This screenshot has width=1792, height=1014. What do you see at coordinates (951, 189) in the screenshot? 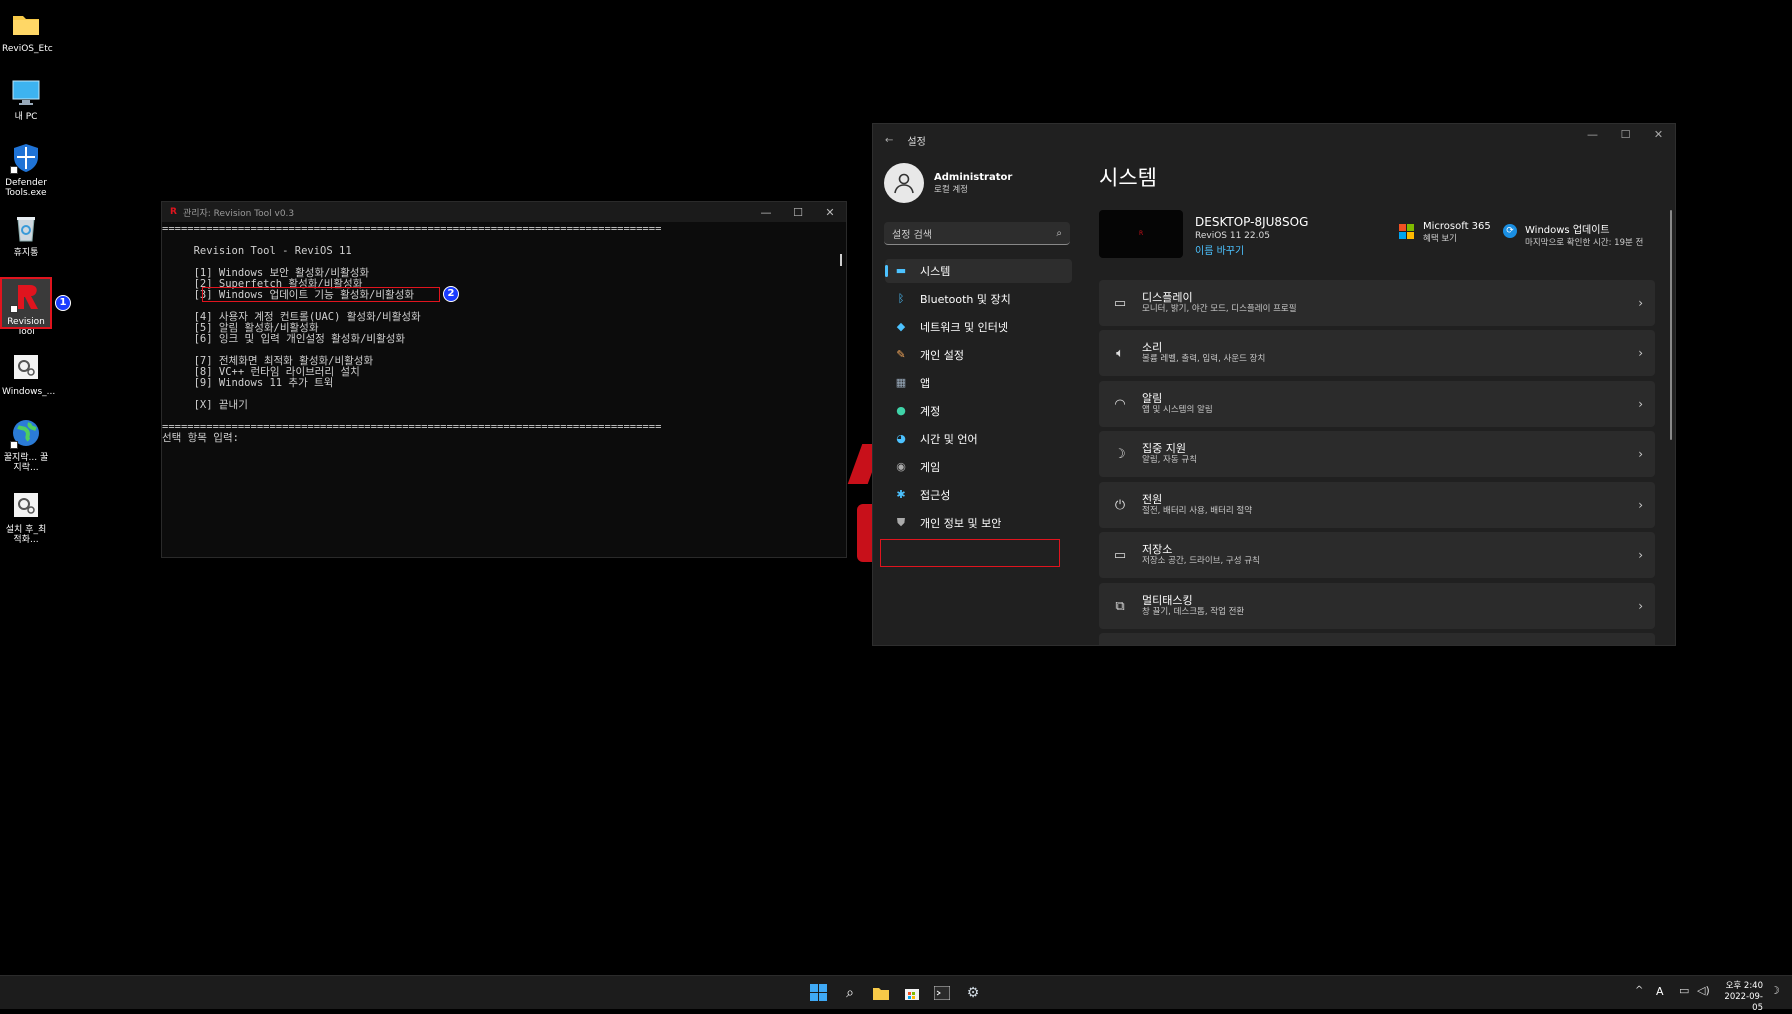
I see `user-account-type: 로컬 계정` at bounding box center [951, 189].